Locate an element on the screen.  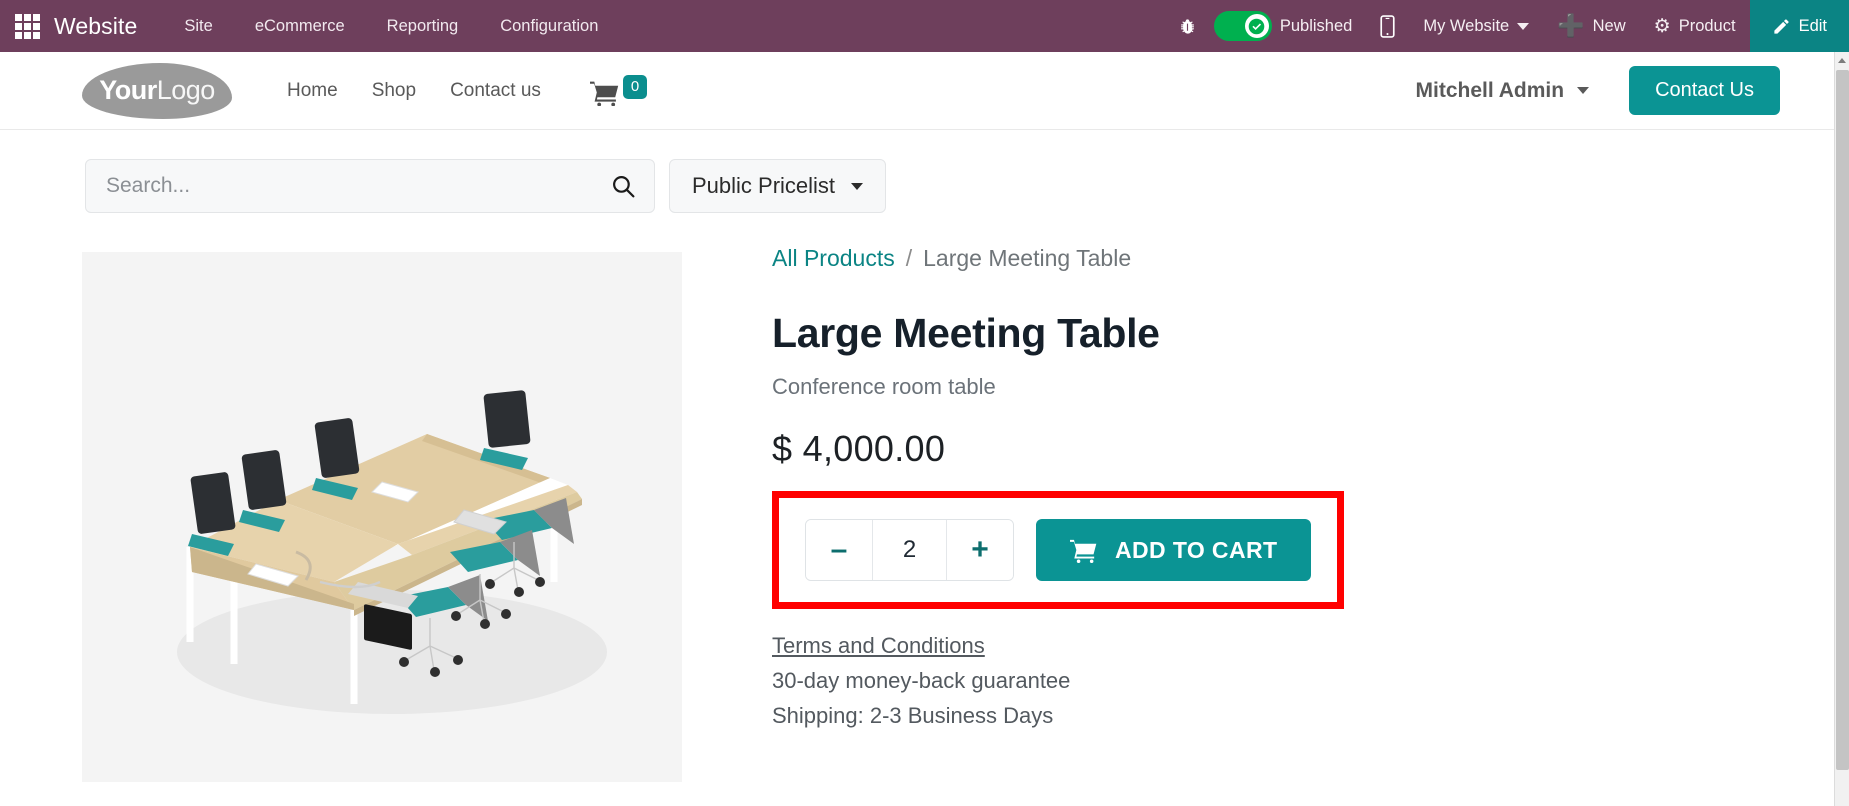
publish-label: Published is located at coordinates (1316, 25).